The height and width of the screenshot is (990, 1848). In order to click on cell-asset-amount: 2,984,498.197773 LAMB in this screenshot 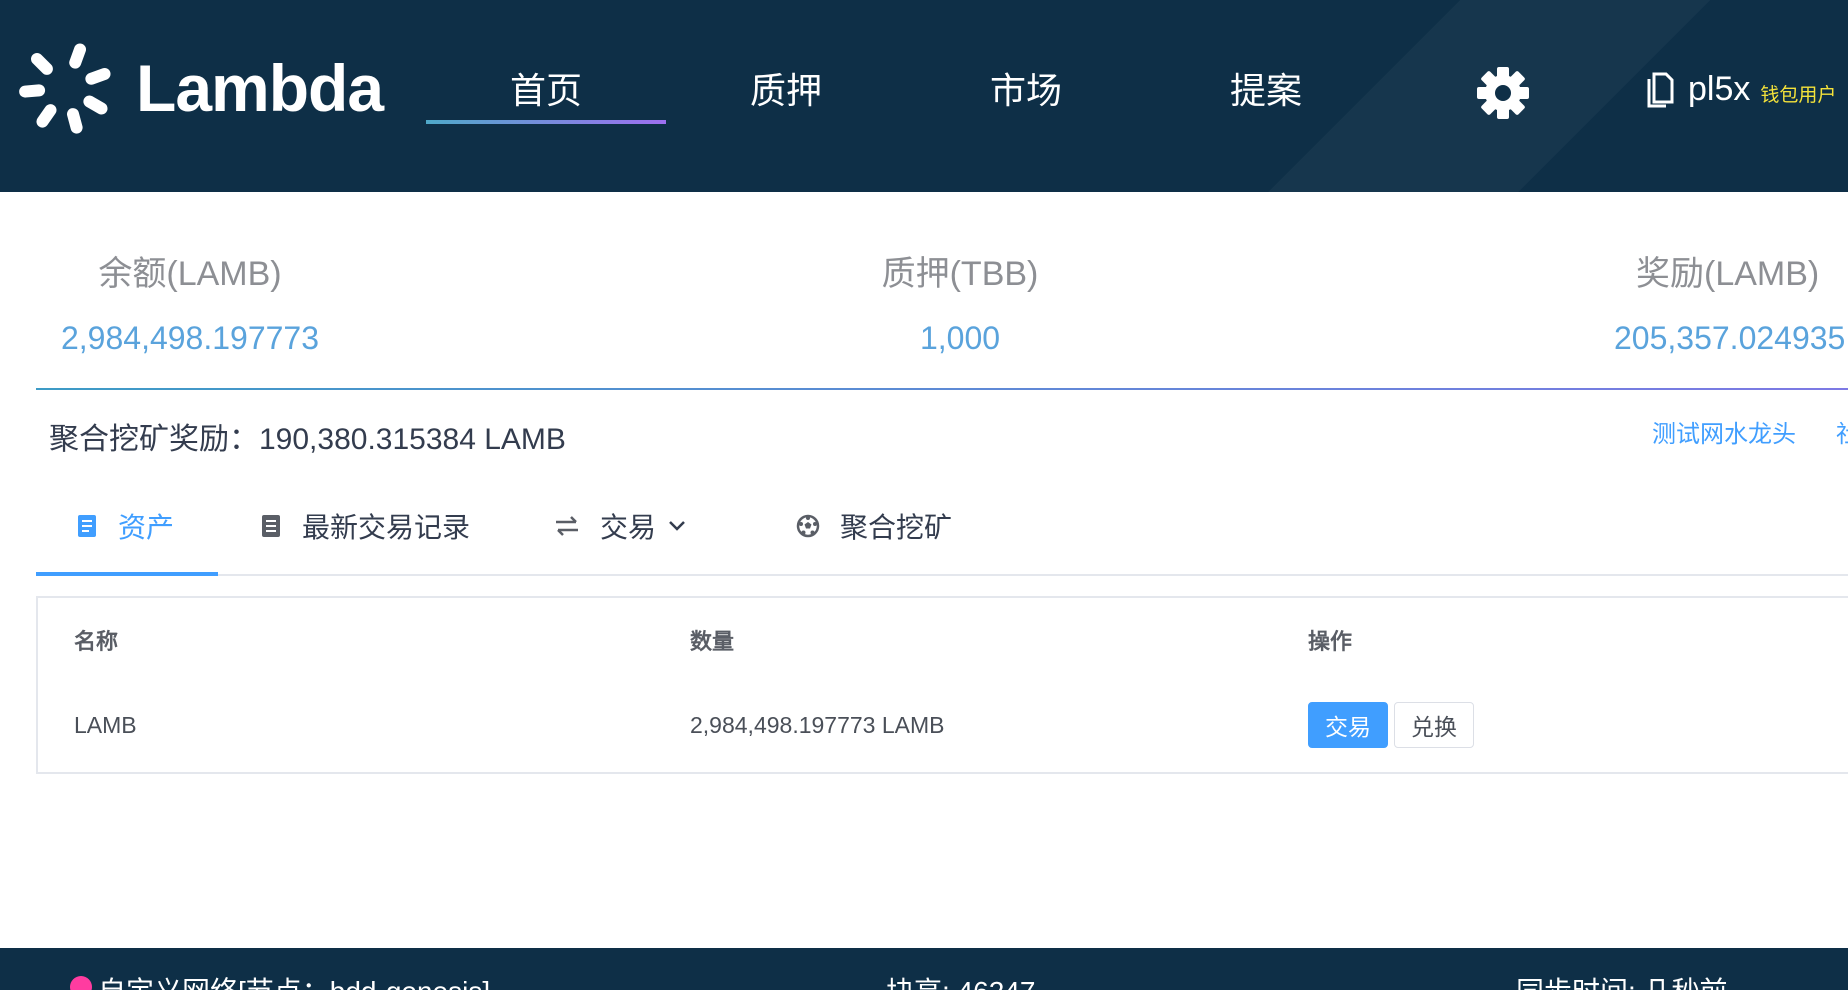, I will do `click(817, 725)`.